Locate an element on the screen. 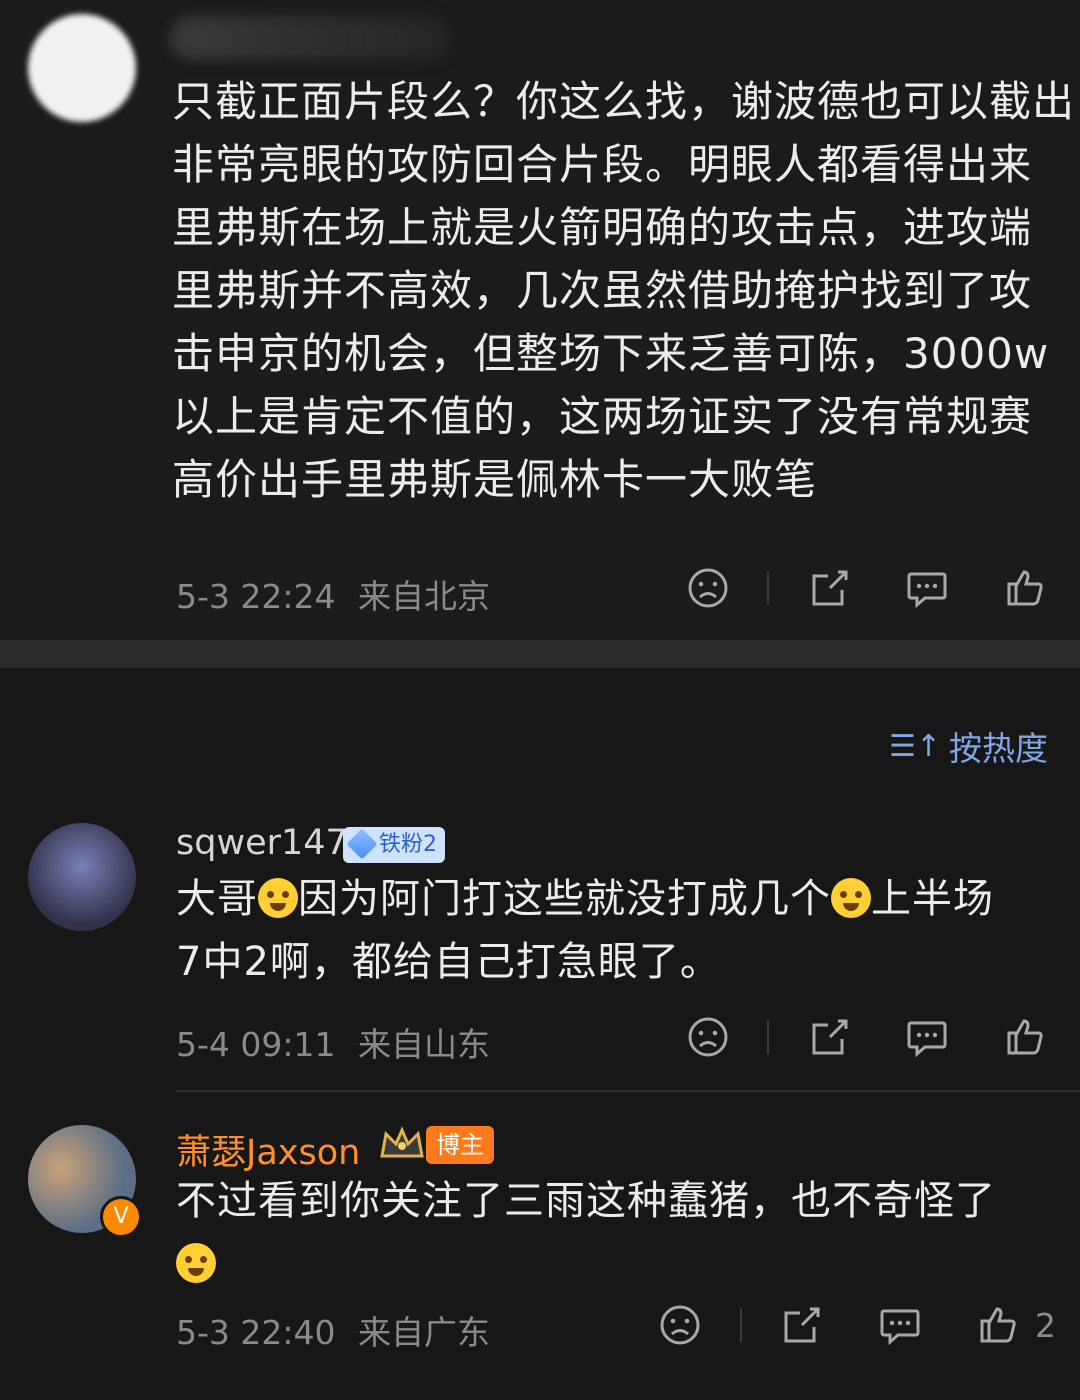  comment-location: 来自北京 is located at coordinates (424, 596).